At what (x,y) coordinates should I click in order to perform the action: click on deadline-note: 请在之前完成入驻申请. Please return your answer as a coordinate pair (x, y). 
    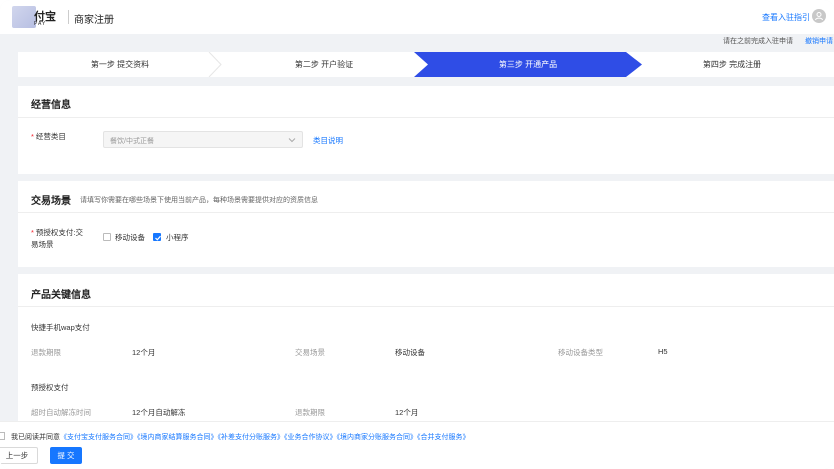
    Looking at the image, I should click on (758, 41).